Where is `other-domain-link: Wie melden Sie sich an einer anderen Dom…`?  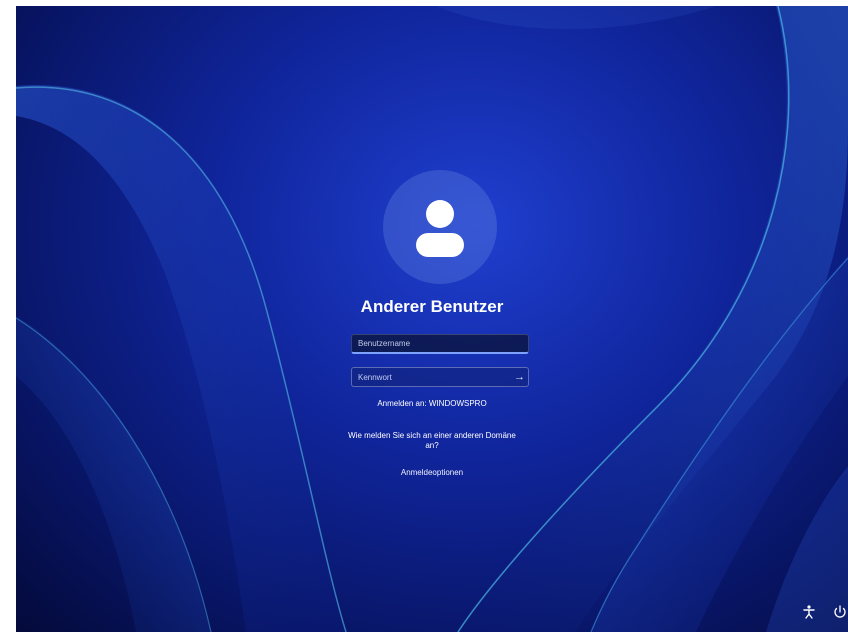
other-domain-link: Wie melden Sie sich an einer anderen Dom… is located at coordinates (432, 441).